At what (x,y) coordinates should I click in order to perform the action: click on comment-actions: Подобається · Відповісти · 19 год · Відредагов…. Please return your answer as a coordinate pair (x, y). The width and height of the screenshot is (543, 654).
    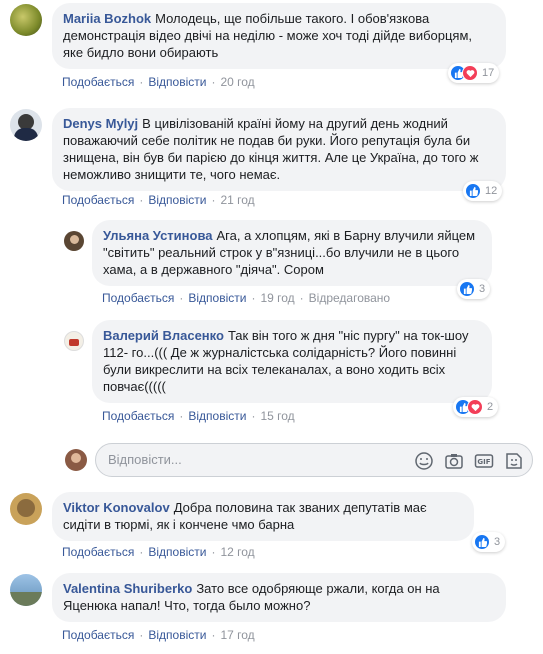
    Looking at the image, I should click on (246, 298).